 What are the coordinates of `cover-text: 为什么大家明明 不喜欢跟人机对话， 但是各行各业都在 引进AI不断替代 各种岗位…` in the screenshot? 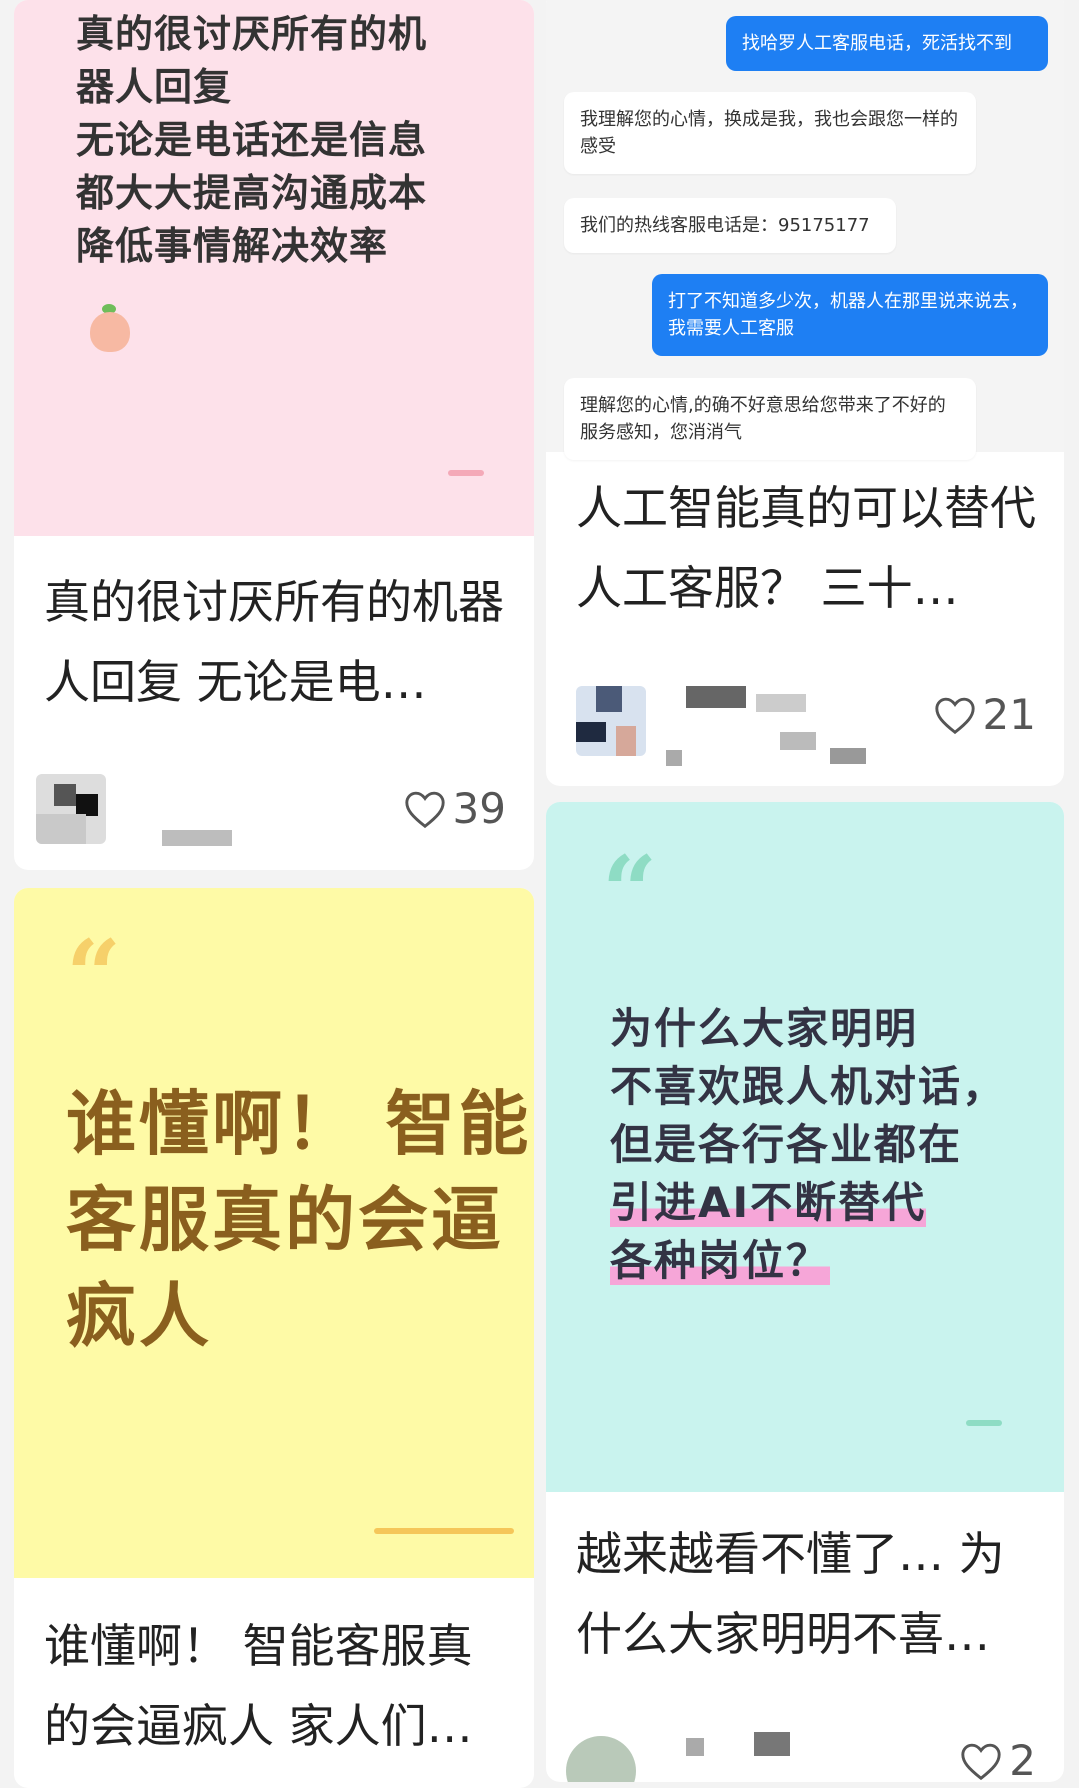 It's located at (808, 1145).